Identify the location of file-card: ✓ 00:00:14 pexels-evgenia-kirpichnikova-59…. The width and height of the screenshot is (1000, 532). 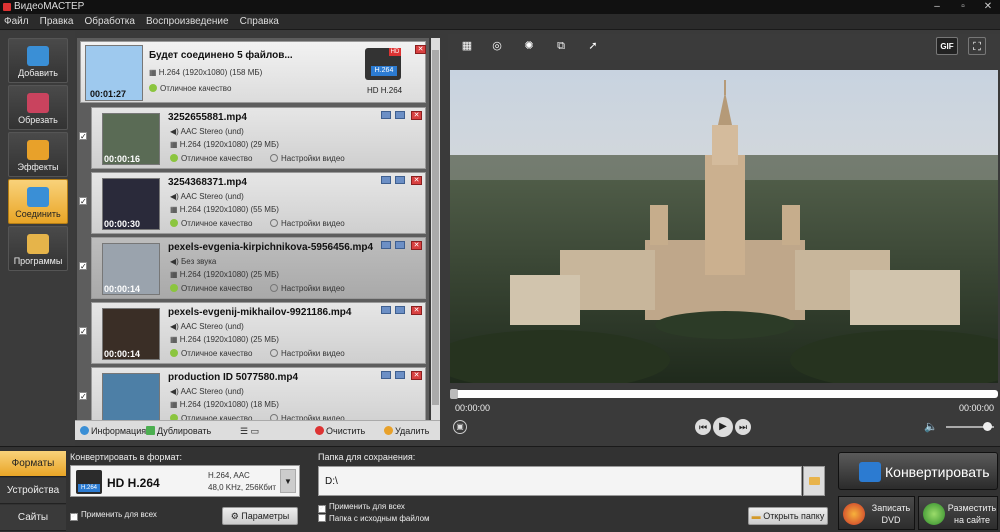
(252, 268).